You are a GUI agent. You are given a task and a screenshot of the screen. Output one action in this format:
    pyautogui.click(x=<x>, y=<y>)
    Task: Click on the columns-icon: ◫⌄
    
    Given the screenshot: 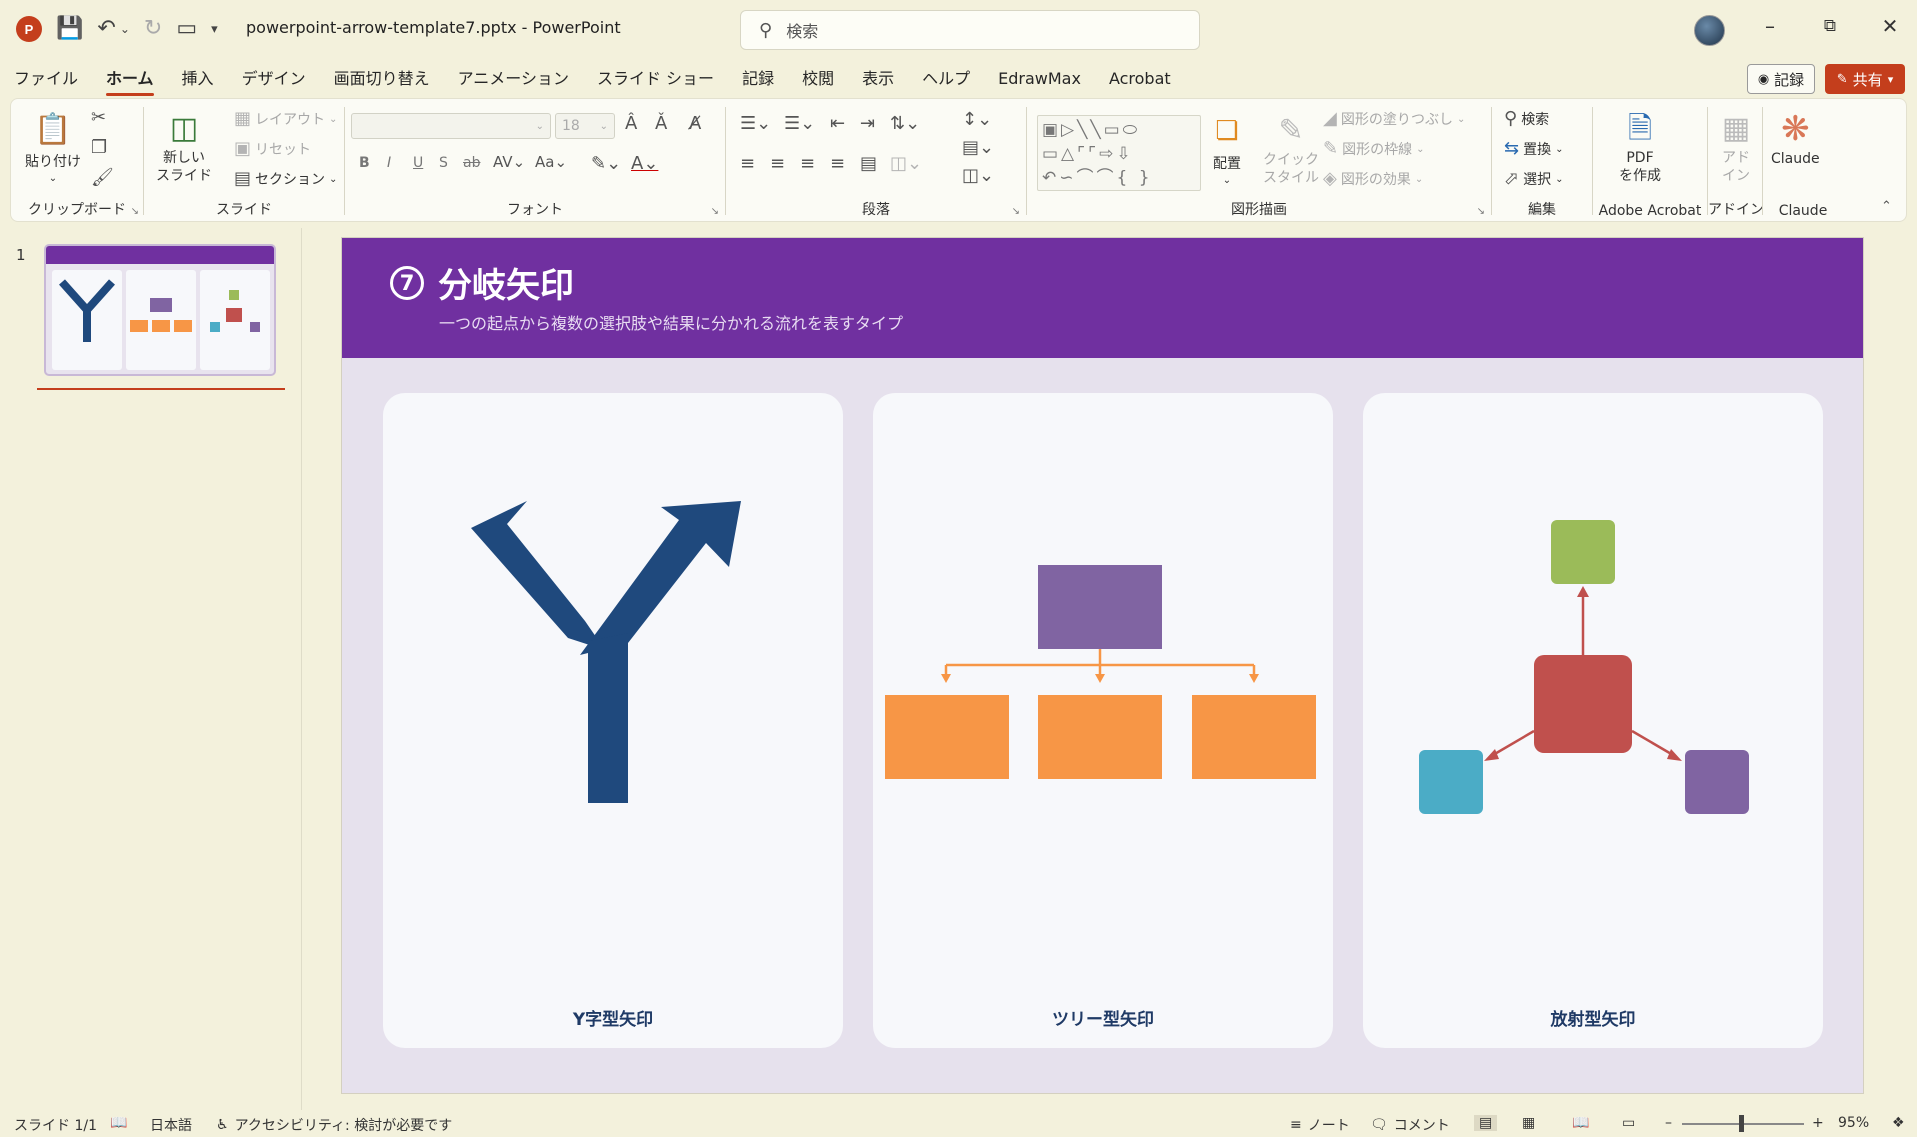 What is the action you would take?
    pyautogui.click(x=906, y=164)
    